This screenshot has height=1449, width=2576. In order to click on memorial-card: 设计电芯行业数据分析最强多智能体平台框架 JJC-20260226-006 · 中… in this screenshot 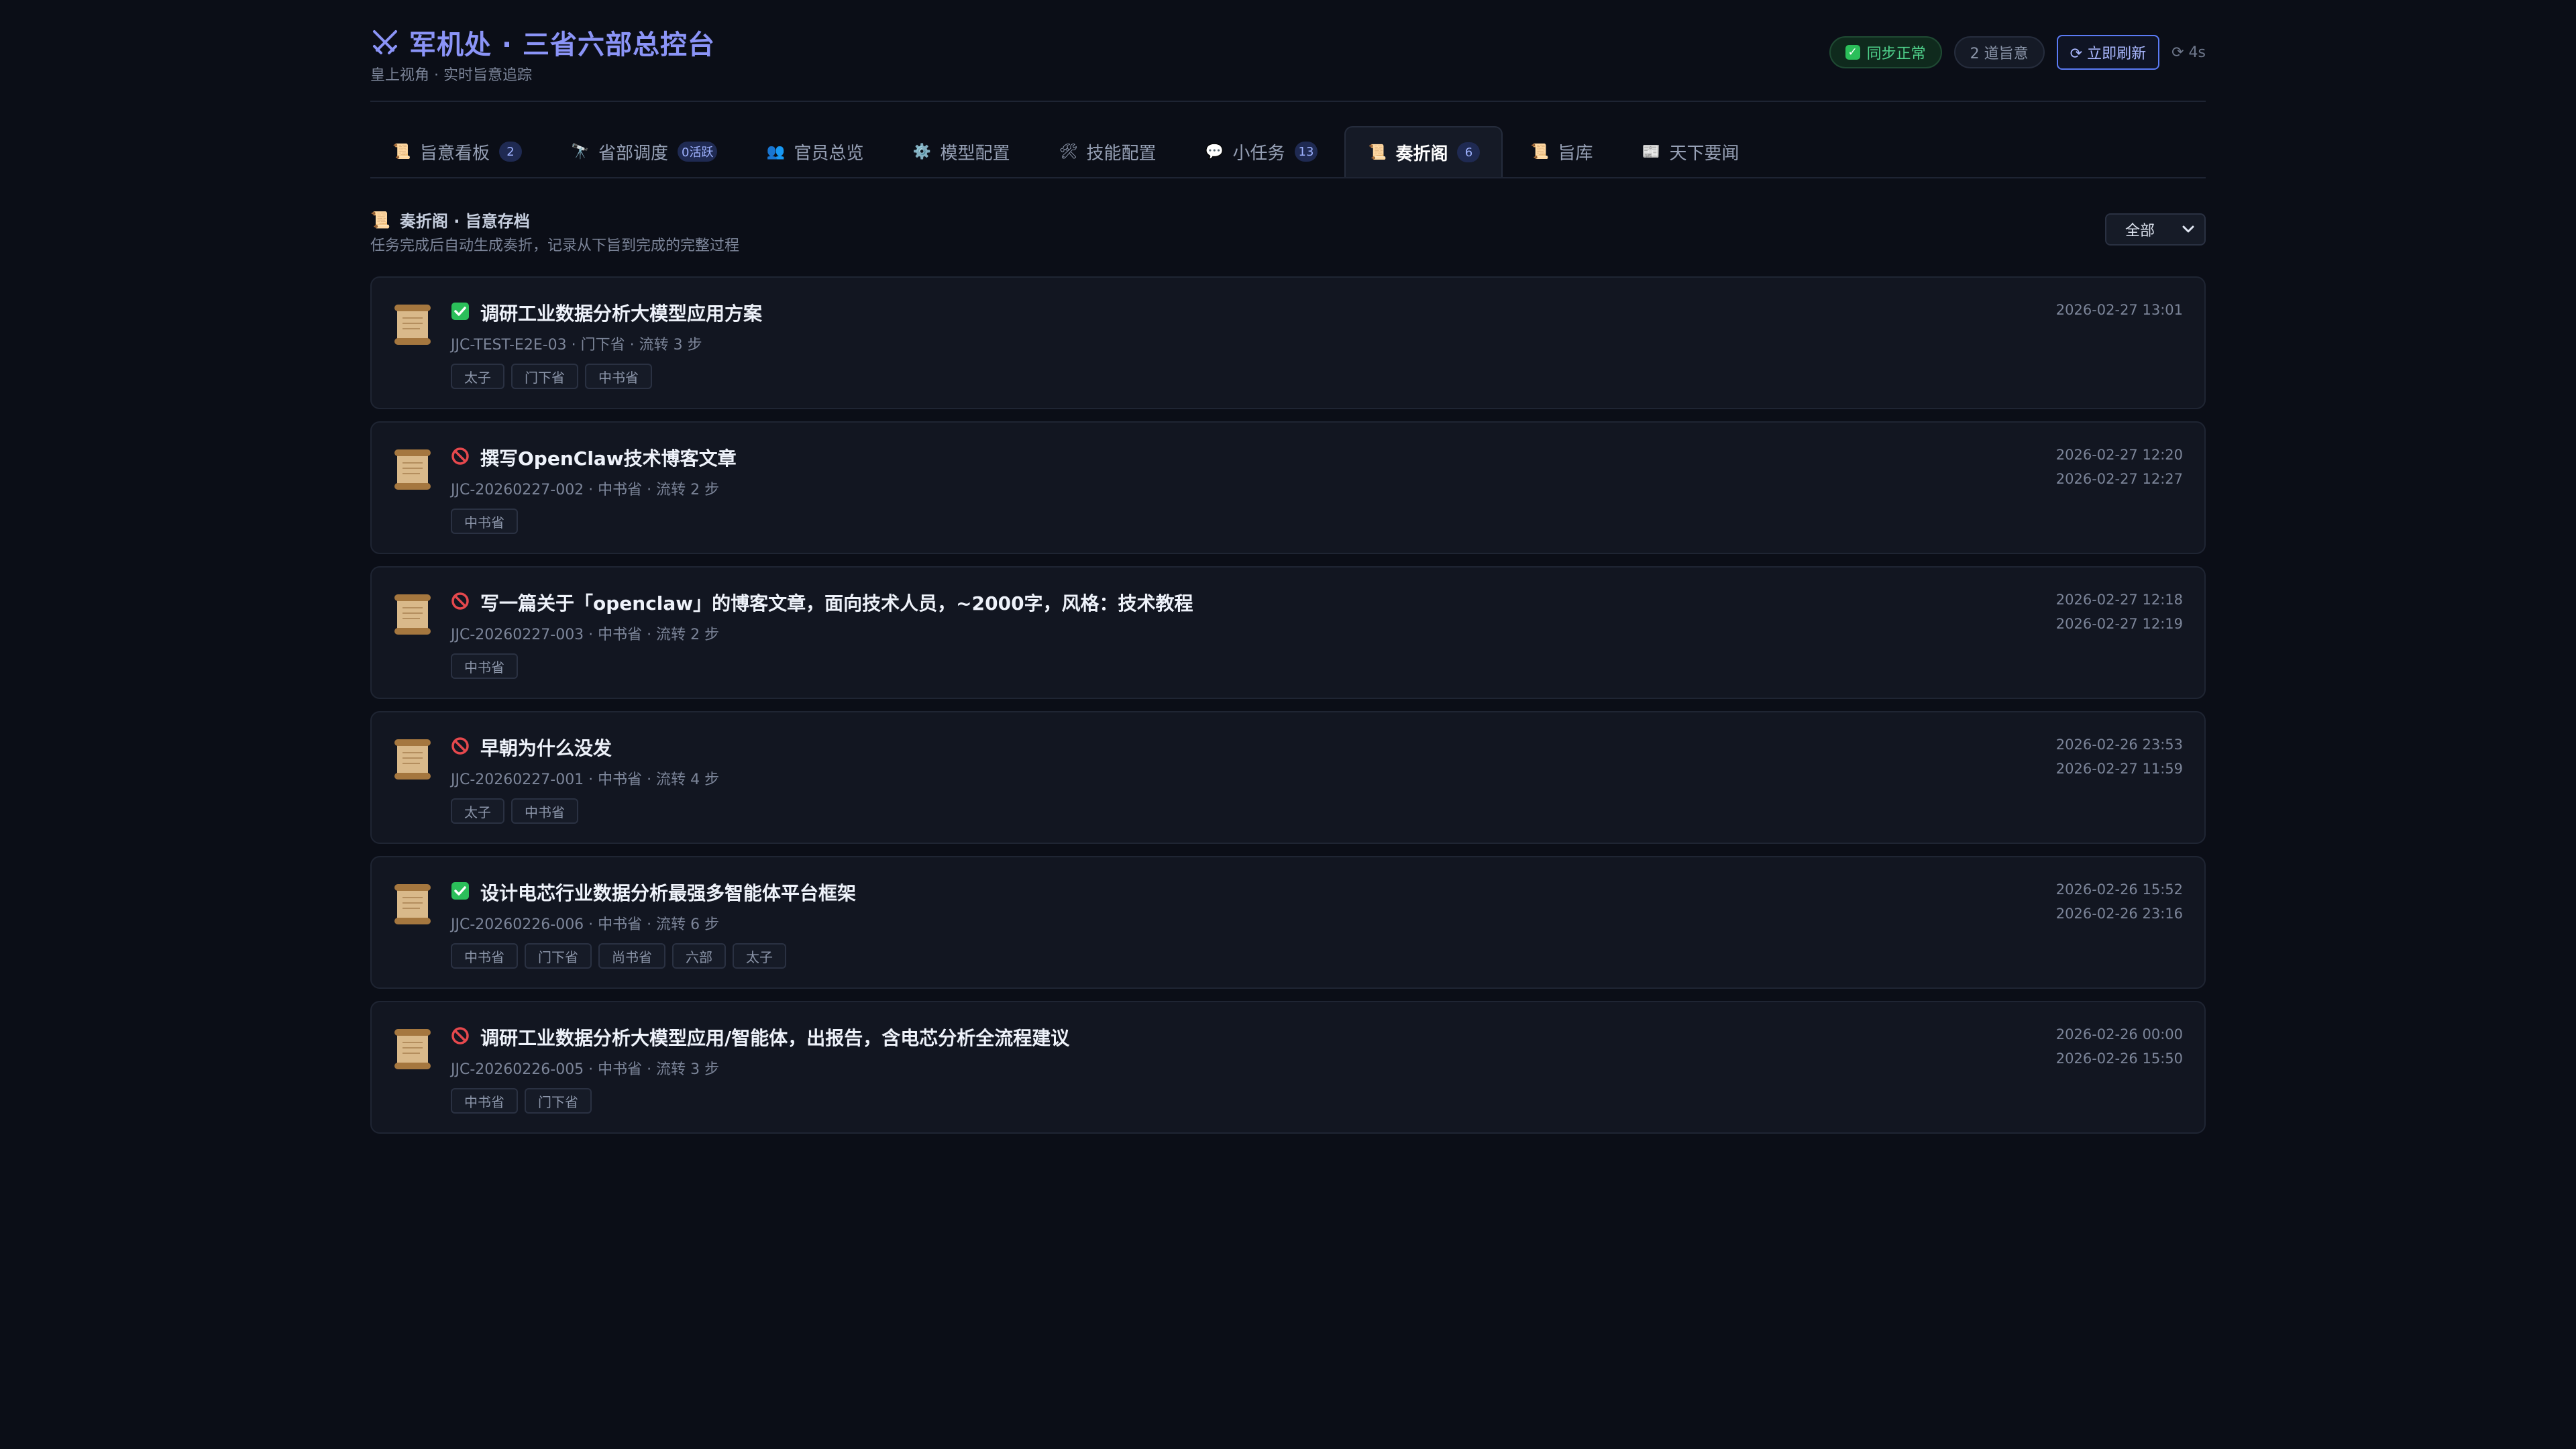, I will do `click(1288, 922)`.